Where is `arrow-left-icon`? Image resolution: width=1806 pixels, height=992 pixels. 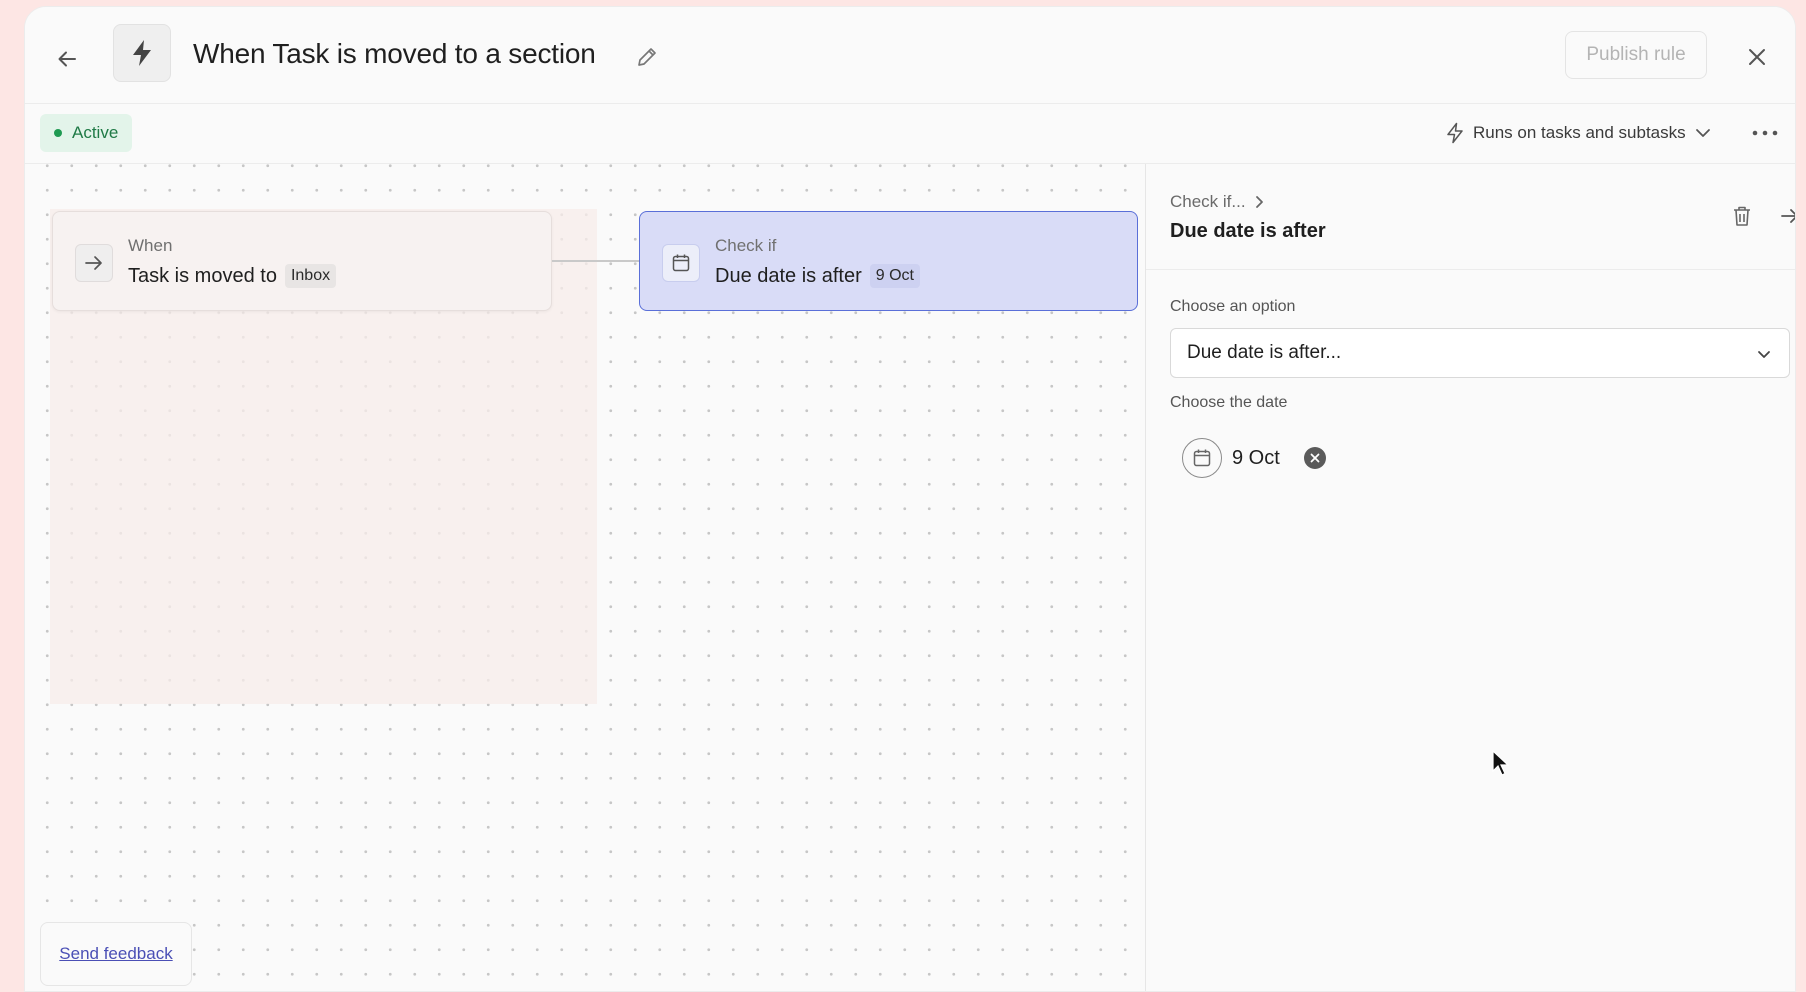 arrow-left-icon is located at coordinates (67, 59).